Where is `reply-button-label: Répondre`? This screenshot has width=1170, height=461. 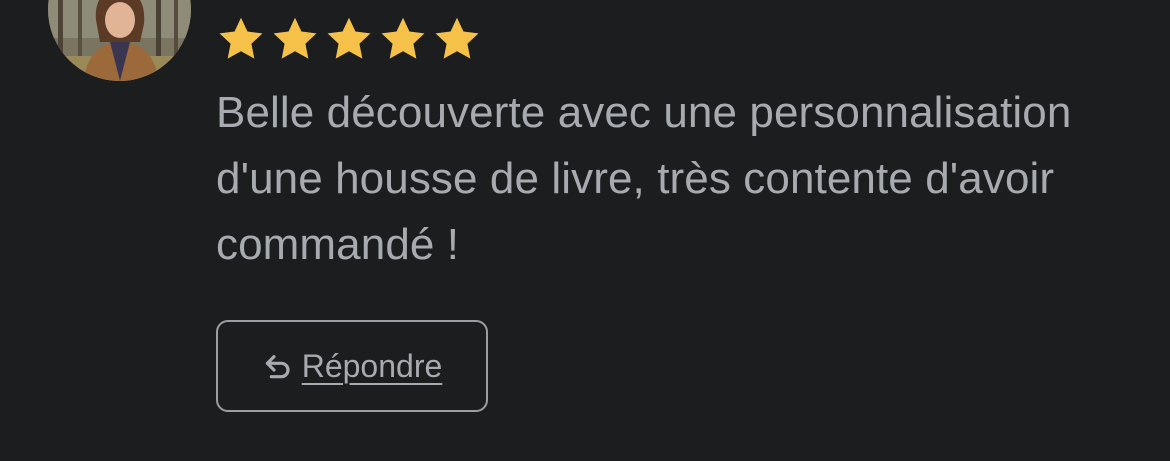
reply-button-label: Répondre is located at coordinates (372, 365).